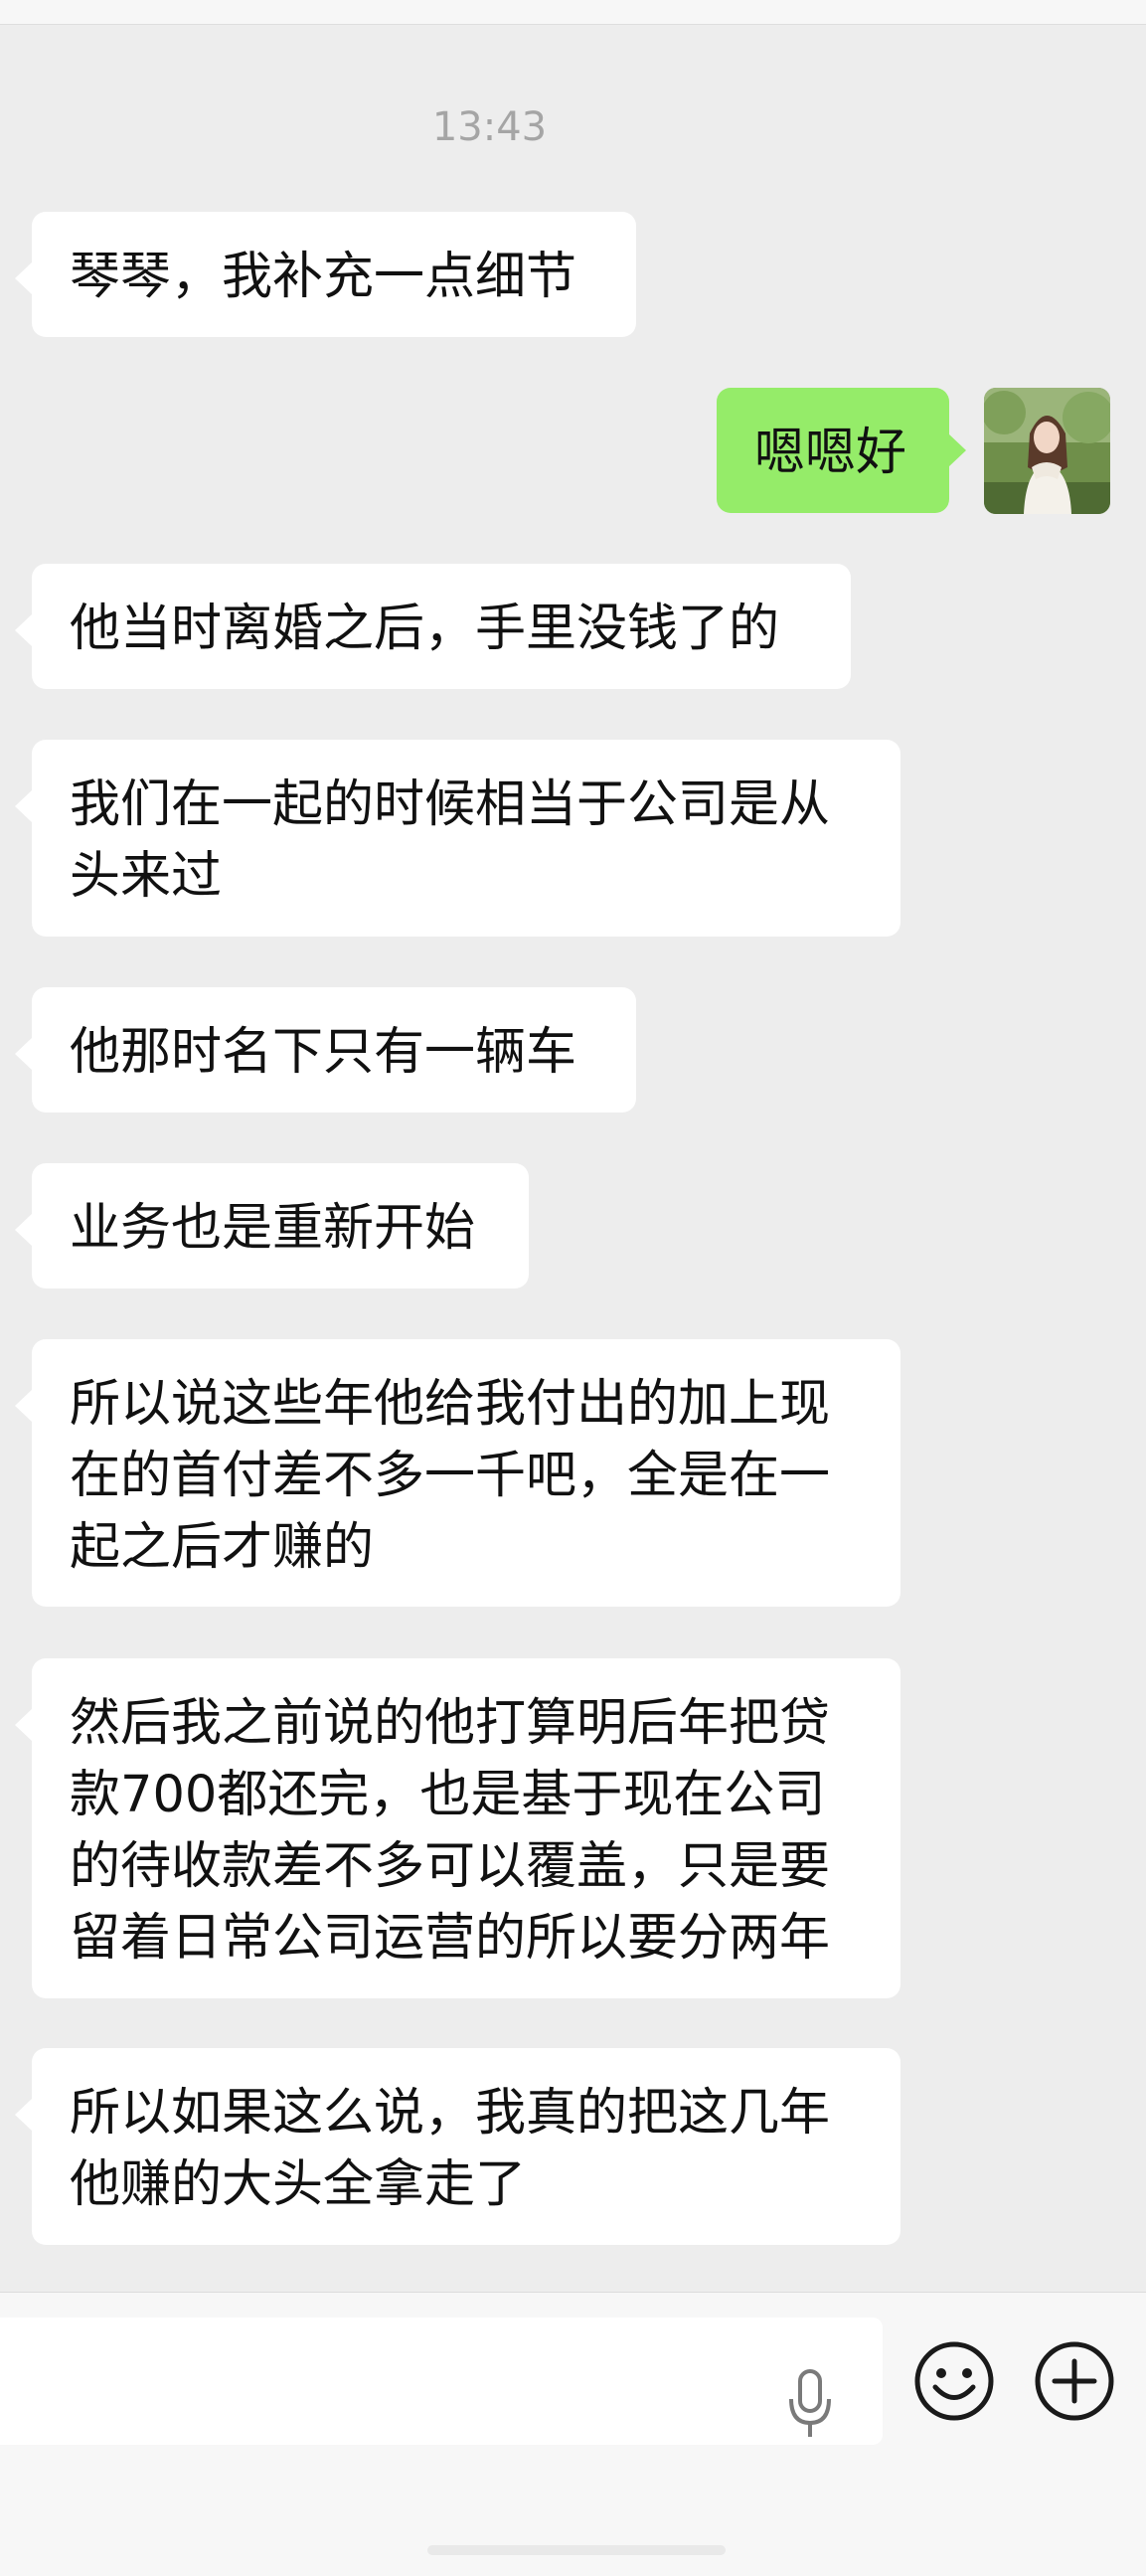 This screenshot has height=2576, width=1146. Describe the element at coordinates (325, 274) in the screenshot. I see `message-bubble-incoming: 琴琴，我补充一点细节` at that location.